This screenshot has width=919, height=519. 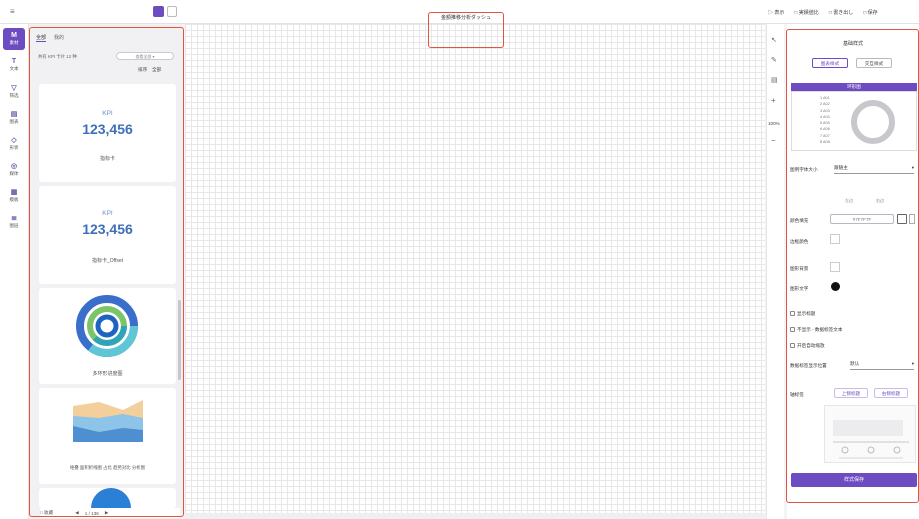 I want to click on compare-button: □ 実績値比, so click(x=806, y=12).